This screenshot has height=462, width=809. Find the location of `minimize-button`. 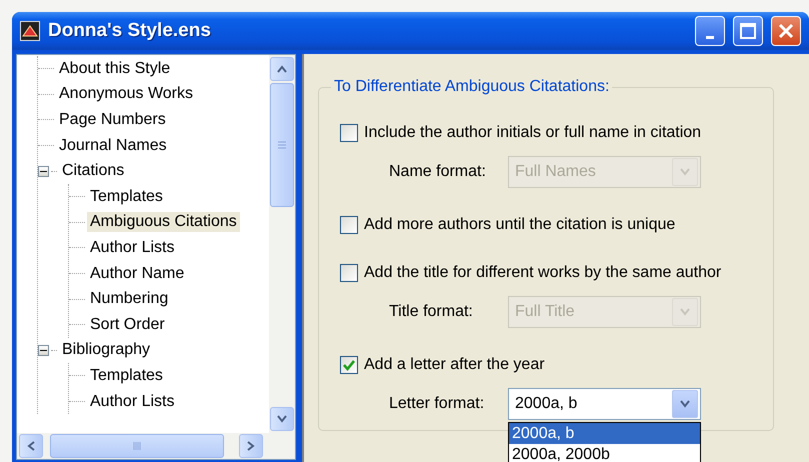

minimize-button is located at coordinates (710, 31).